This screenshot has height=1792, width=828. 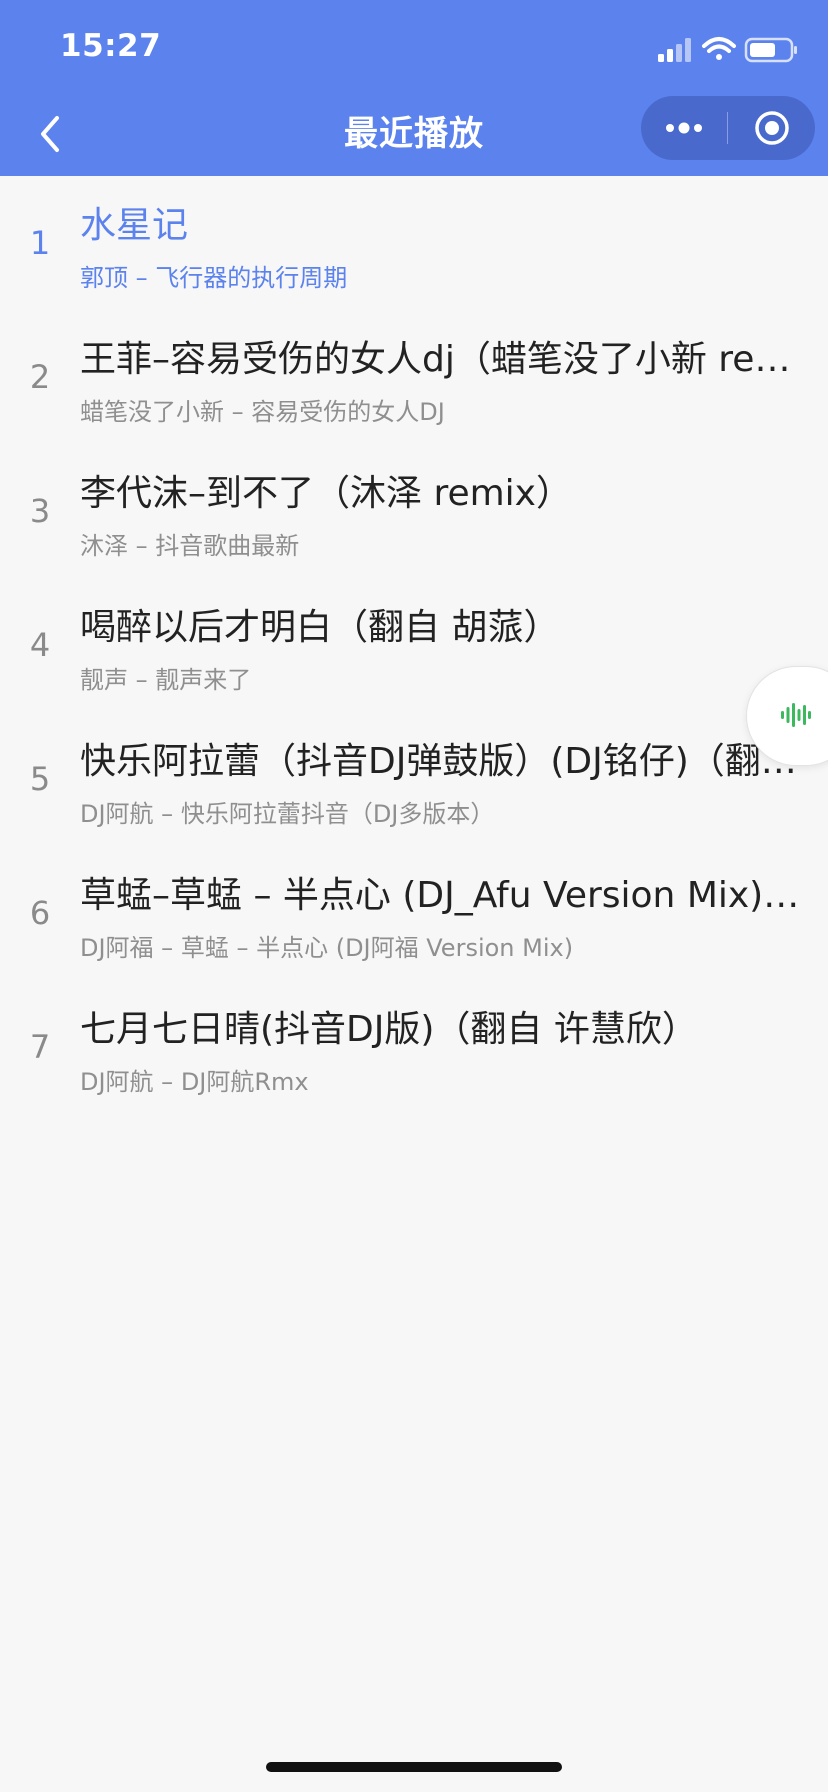 I want to click on battery-icon, so click(x=770, y=50).